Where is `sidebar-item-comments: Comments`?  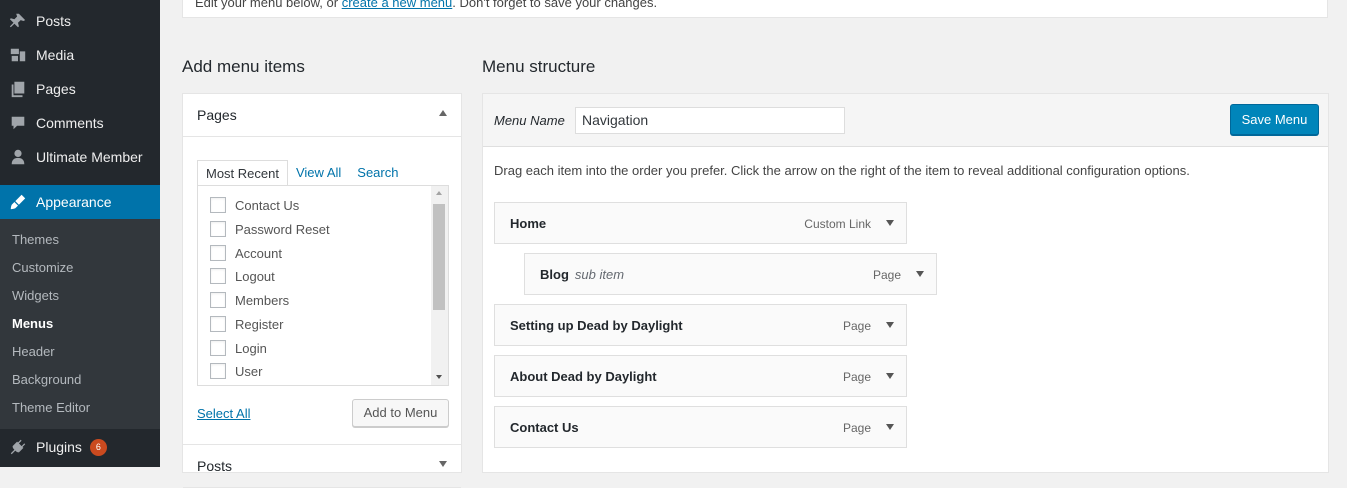 sidebar-item-comments: Comments is located at coordinates (80, 123).